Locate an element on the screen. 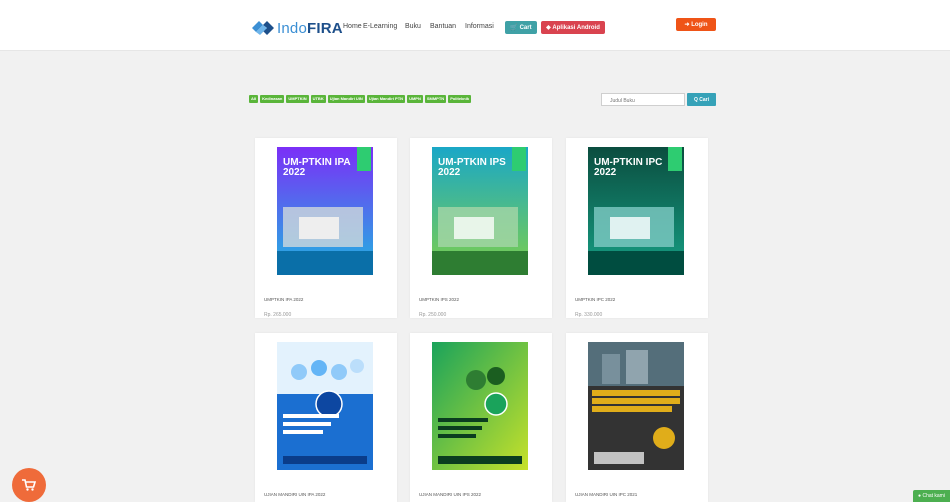  android-icon: ◆ is located at coordinates (548, 28).